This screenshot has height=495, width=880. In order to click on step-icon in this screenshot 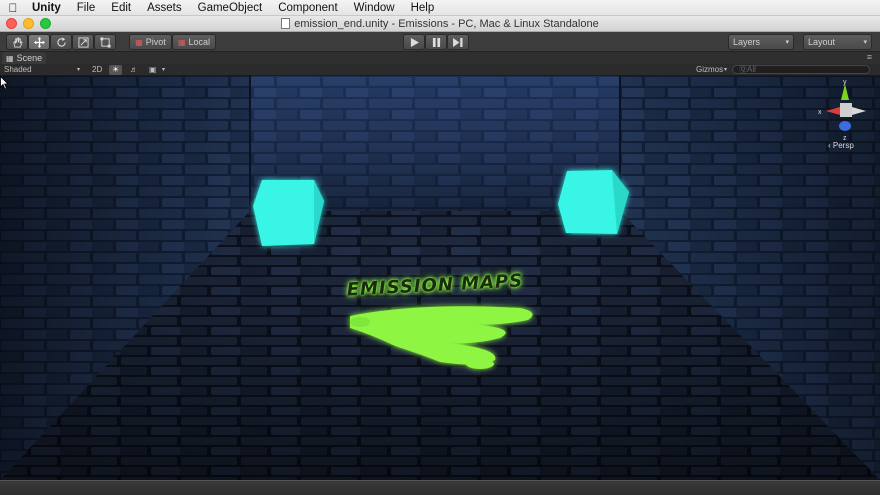, I will do `click(458, 42)`.